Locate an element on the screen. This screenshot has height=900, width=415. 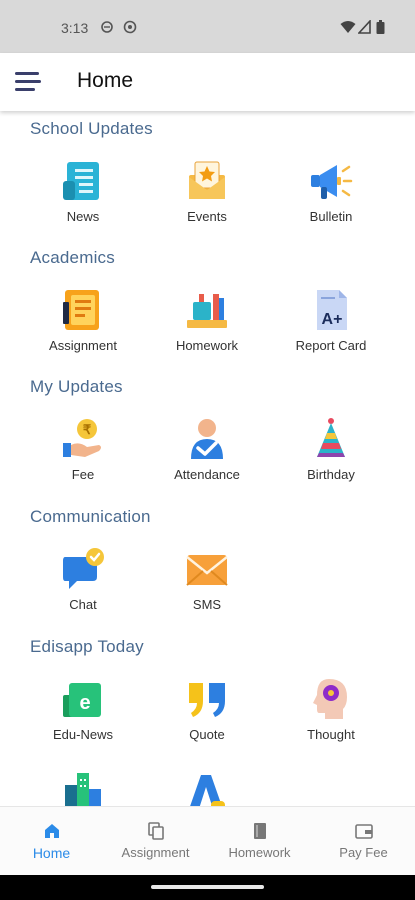
letter-a-tile is located at coordinates (207, 788).